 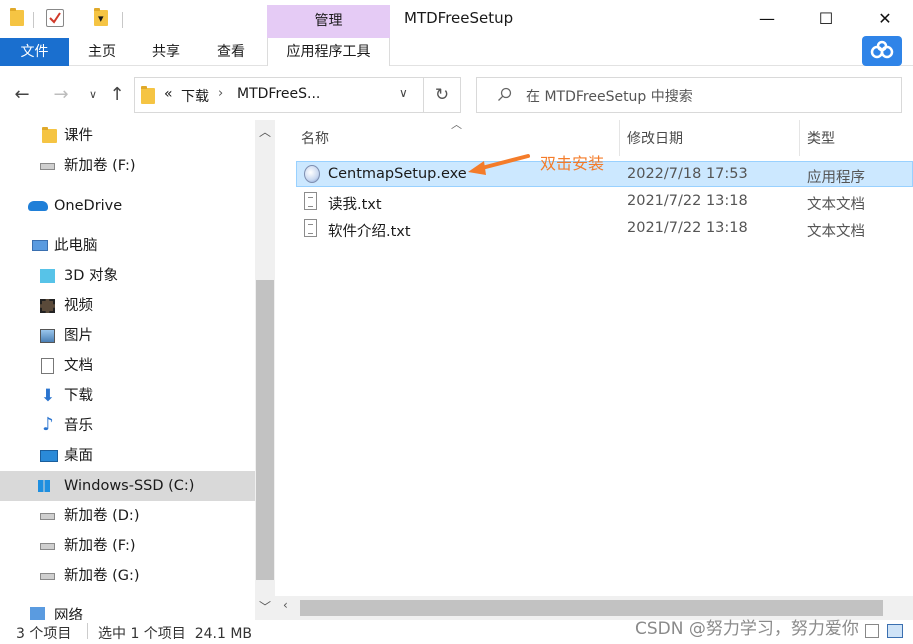 What do you see at coordinates (826, 19) in the screenshot?
I see `maximize-button: ☐` at bounding box center [826, 19].